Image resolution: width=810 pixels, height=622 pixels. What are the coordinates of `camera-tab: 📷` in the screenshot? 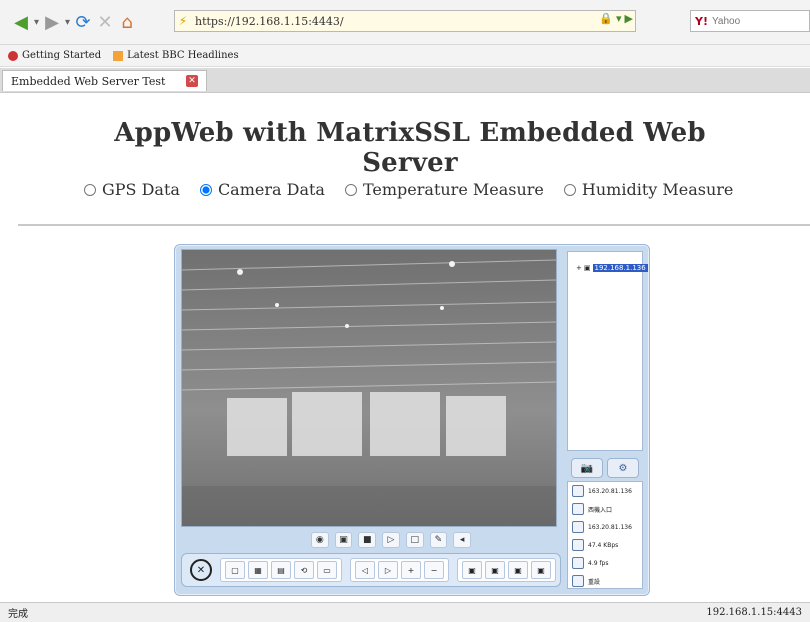 It's located at (587, 468).